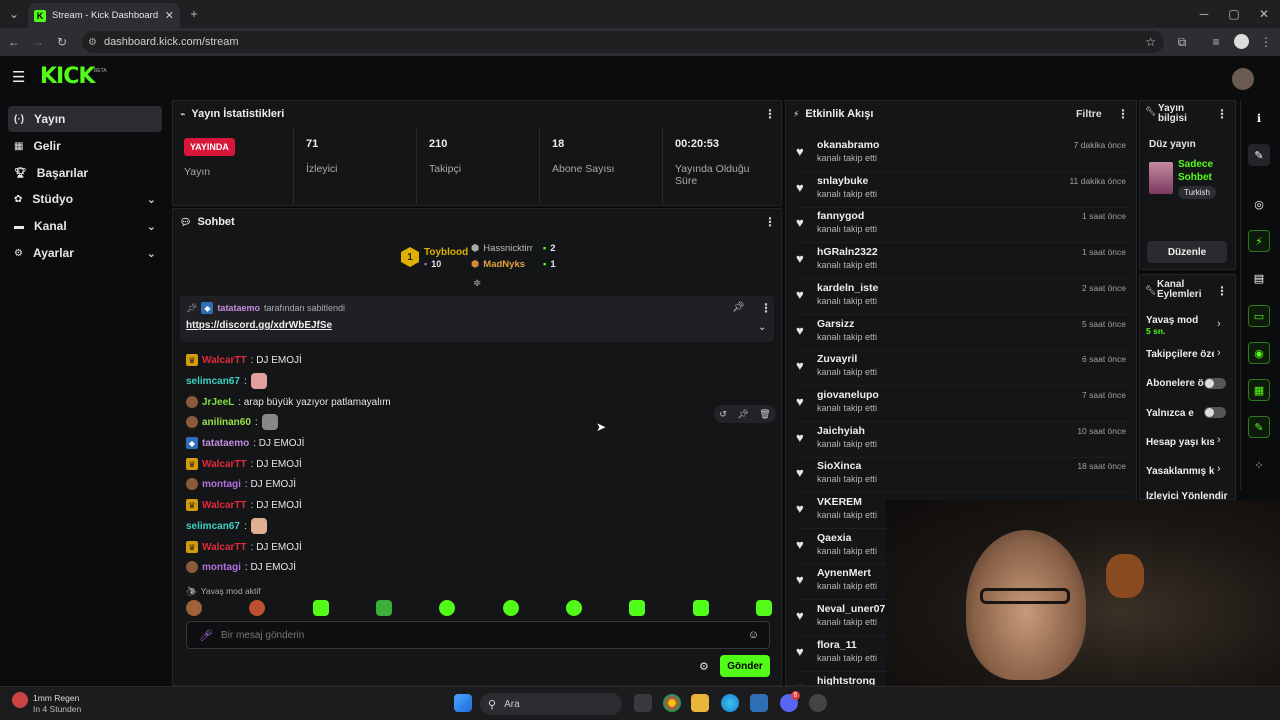 The width and height of the screenshot is (1280, 720). I want to click on sidebar-item-basarilar: 🏆︎ Başarılar, so click(85, 173).